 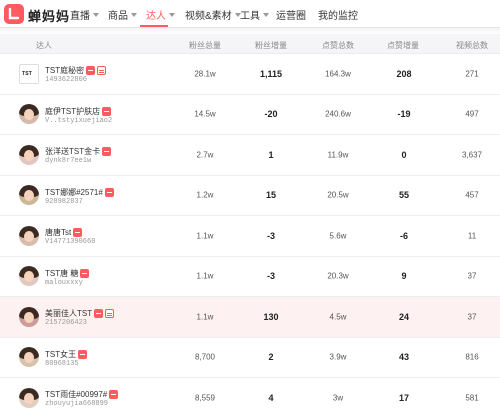 What do you see at coordinates (404, 276) in the screenshot?
I see `cell-likes-inc: 9` at bounding box center [404, 276].